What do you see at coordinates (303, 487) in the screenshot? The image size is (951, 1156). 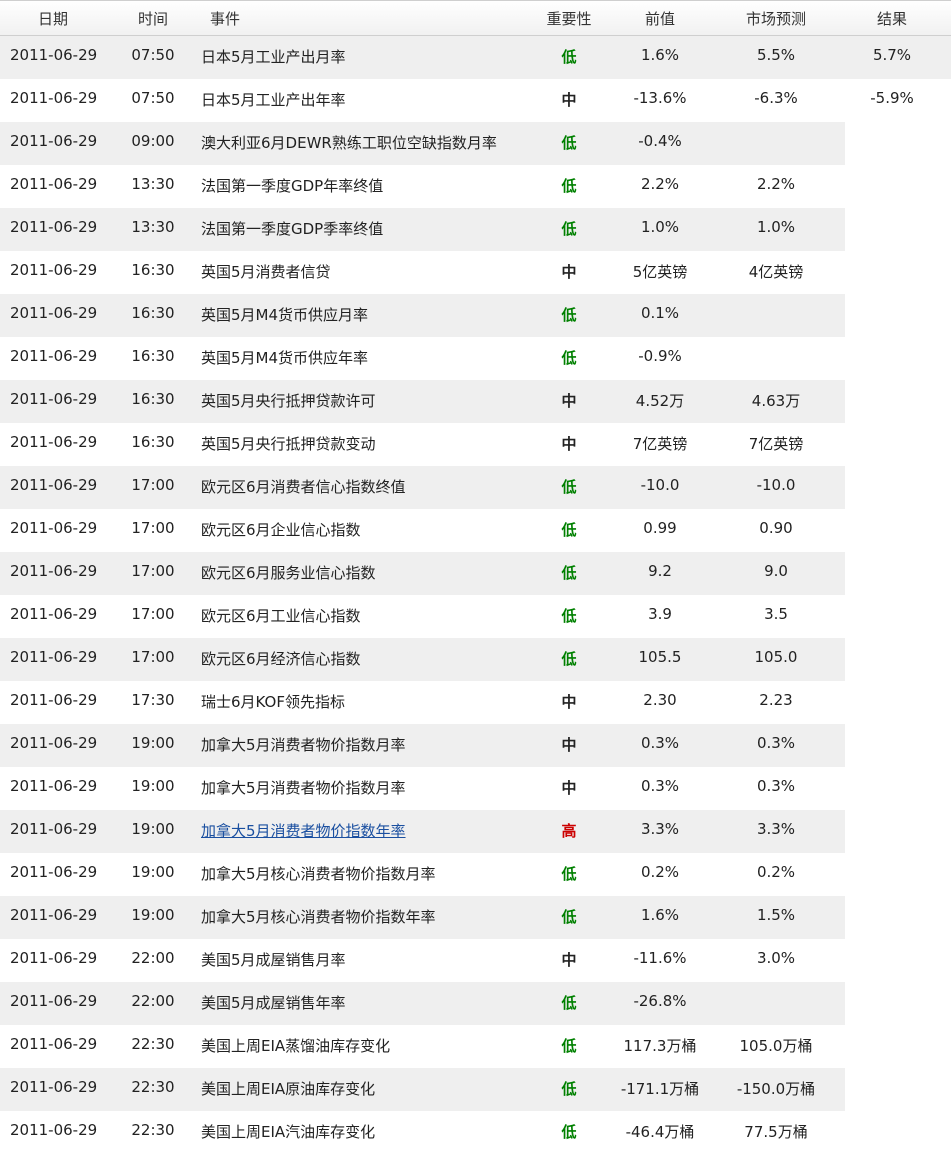 I see `cell-event: 欧元区6月消费者信心指数终值` at bounding box center [303, 487].